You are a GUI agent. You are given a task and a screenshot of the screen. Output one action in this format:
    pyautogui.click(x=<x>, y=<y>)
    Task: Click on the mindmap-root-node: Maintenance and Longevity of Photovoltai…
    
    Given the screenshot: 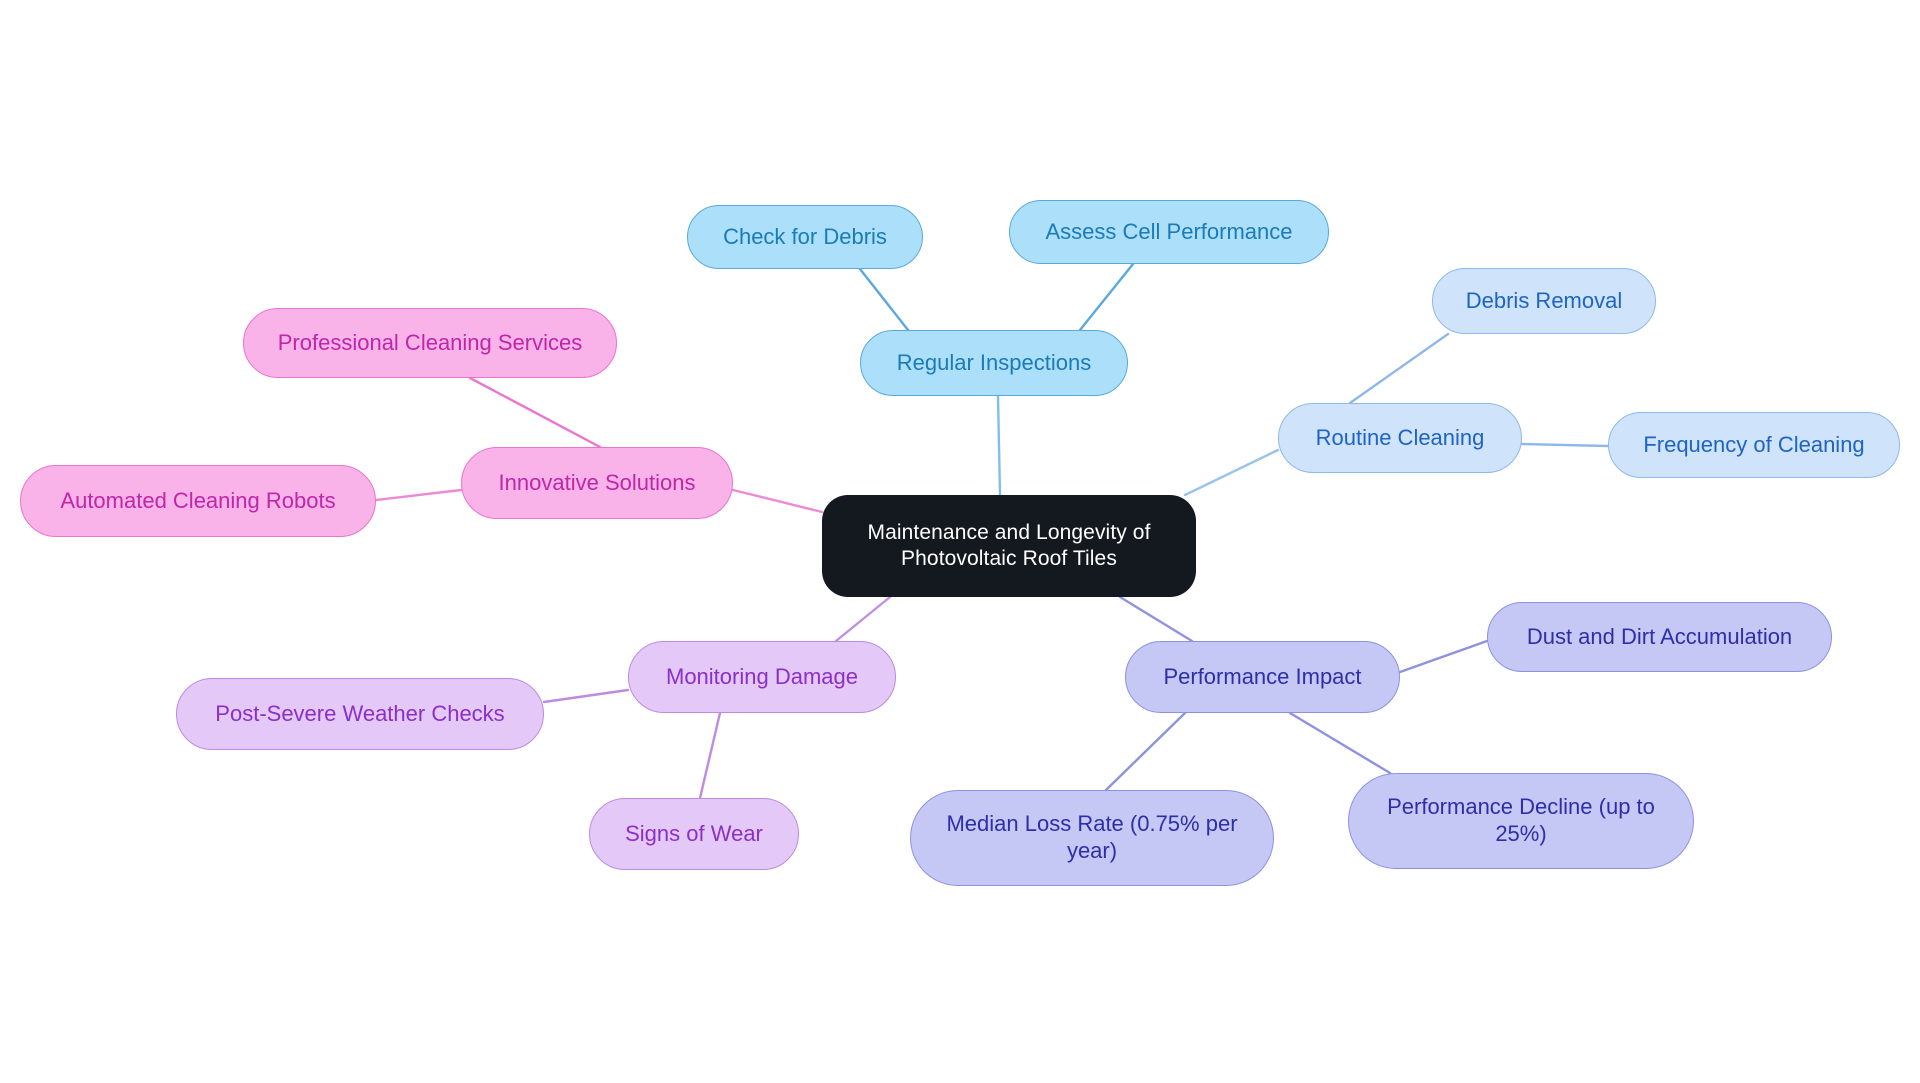 What is the action you would take?
    pyautogui.click(x=1009, y=546)
    